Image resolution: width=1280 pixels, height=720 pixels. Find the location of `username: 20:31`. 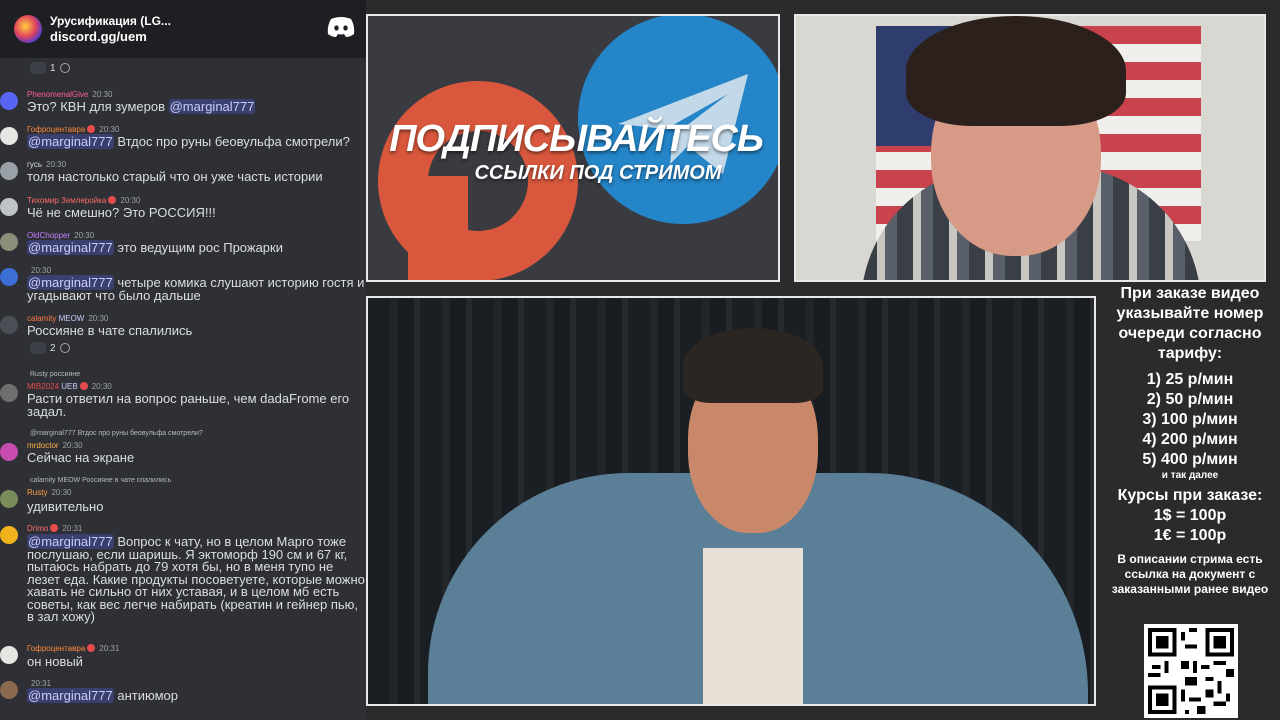

username: 20:31 is located at coordinates (39, 683).